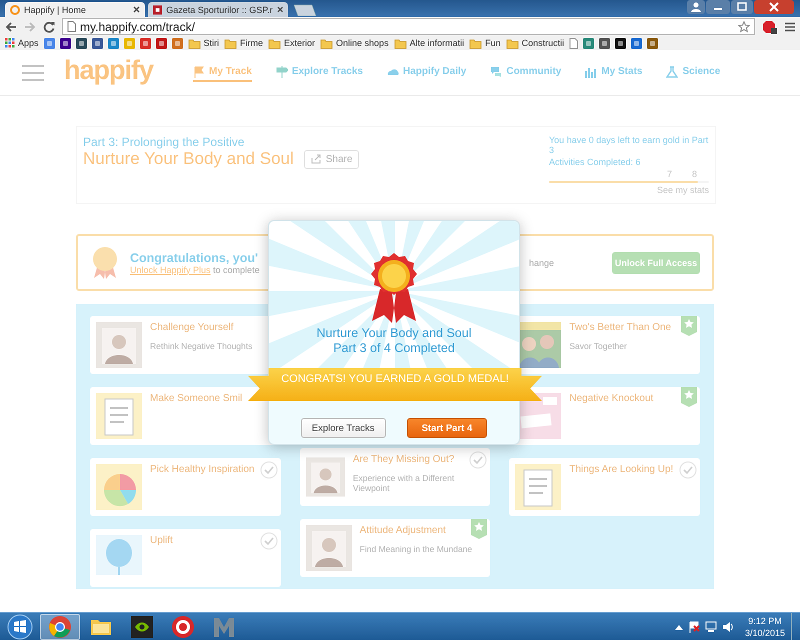 This screenshot has width=800, height=640. What do you see at coordinates (282, 72) in the screenshot?
I see `signpost-icon` at bounding box center [282, 72].